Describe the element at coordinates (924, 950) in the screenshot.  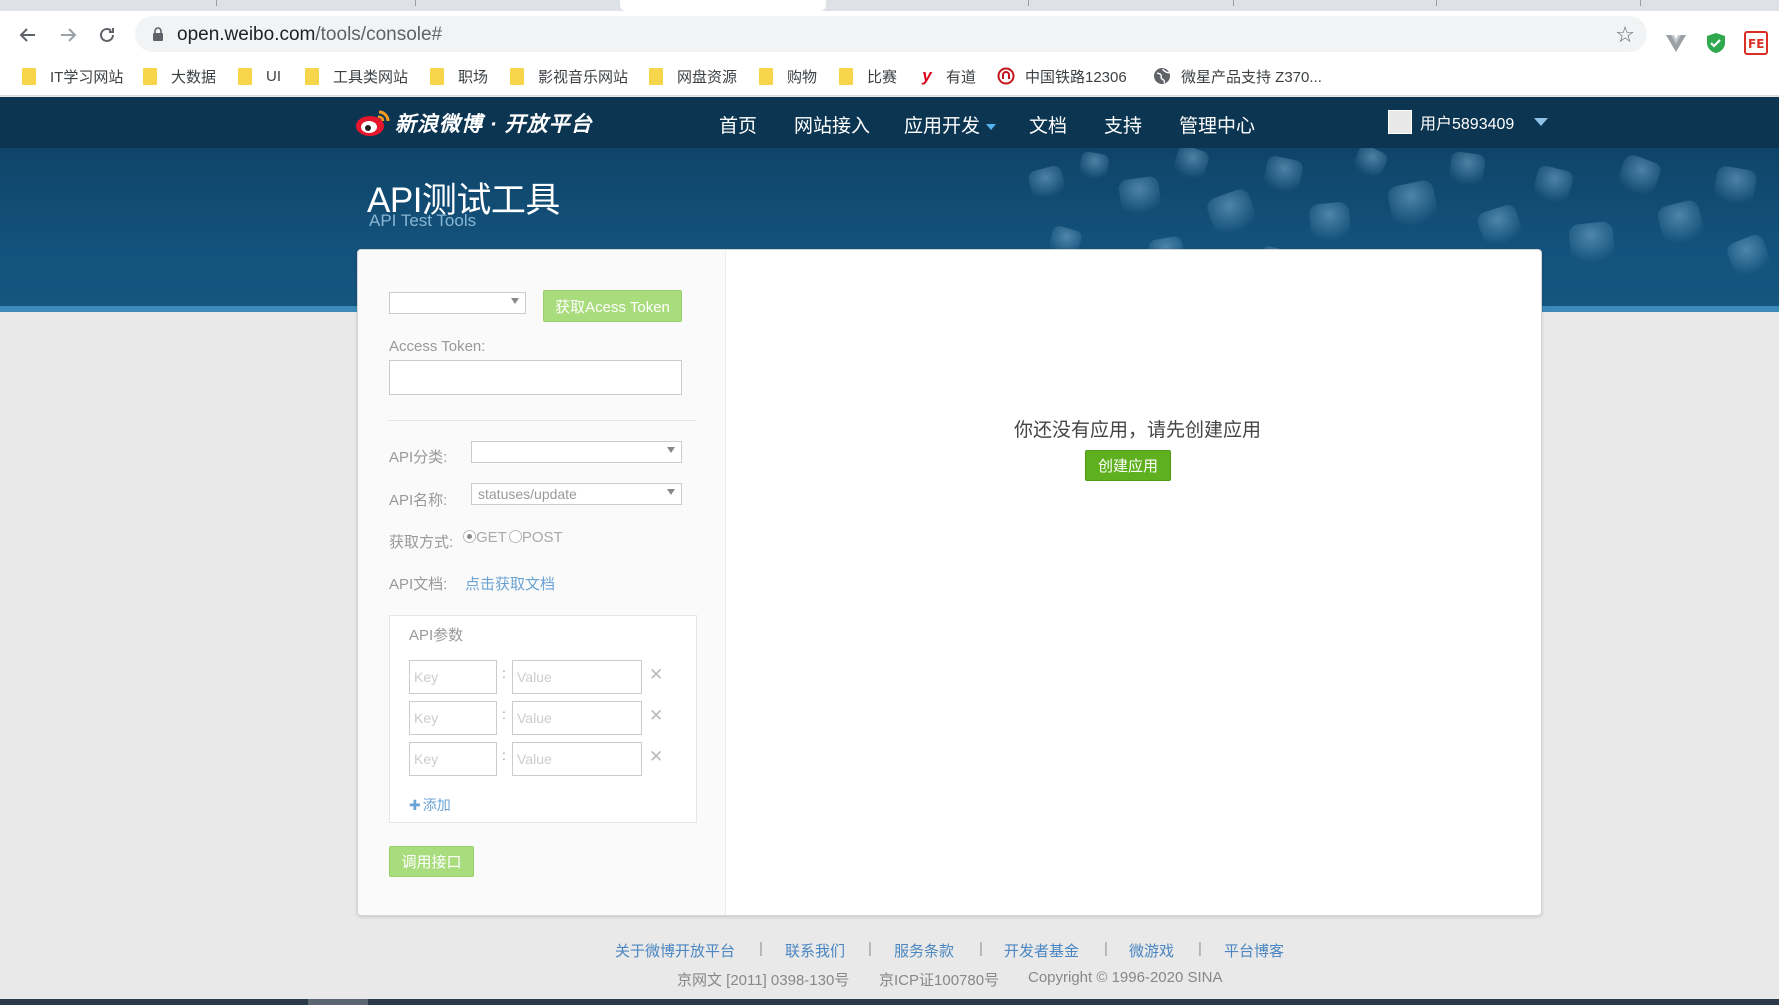
I see `footer-link-terms: 服务条款` at that location.